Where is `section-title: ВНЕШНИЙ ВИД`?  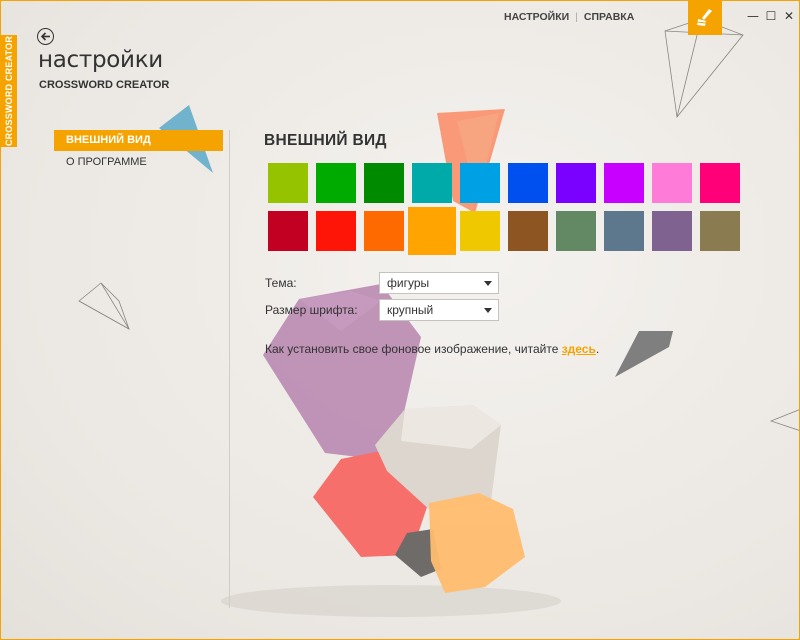 section-title: ВНЕШНИЙ ВИД is located at coordinates (325, 140).